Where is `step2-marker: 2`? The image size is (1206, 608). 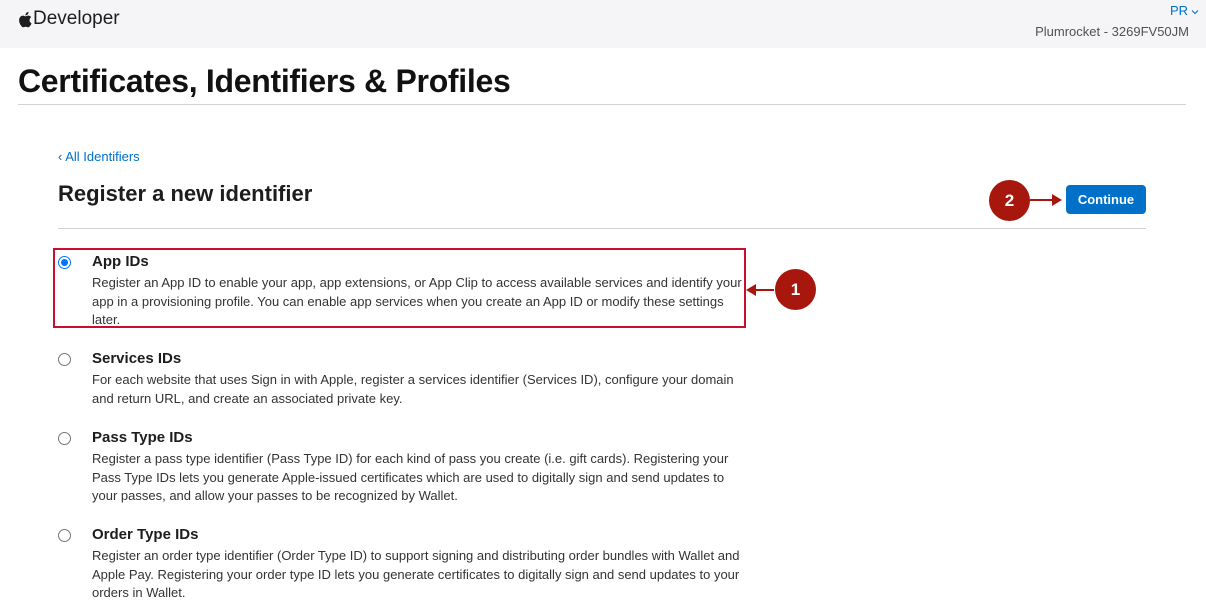 step2-marker: 2 is located at coordinates (1009, 200).